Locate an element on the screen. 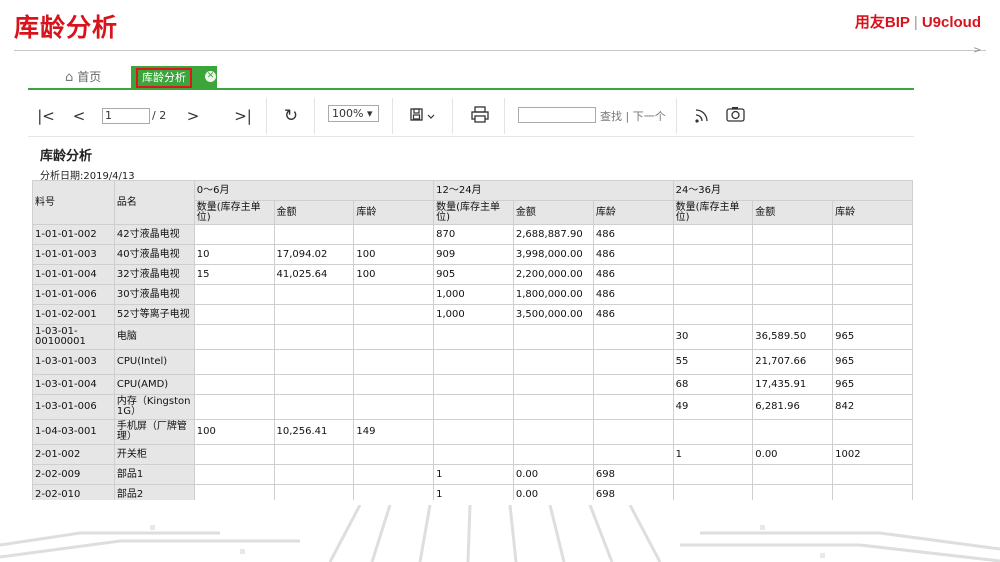 The image size is (1000, 562). table-cell: 30 is located at coordinates (713, 337).